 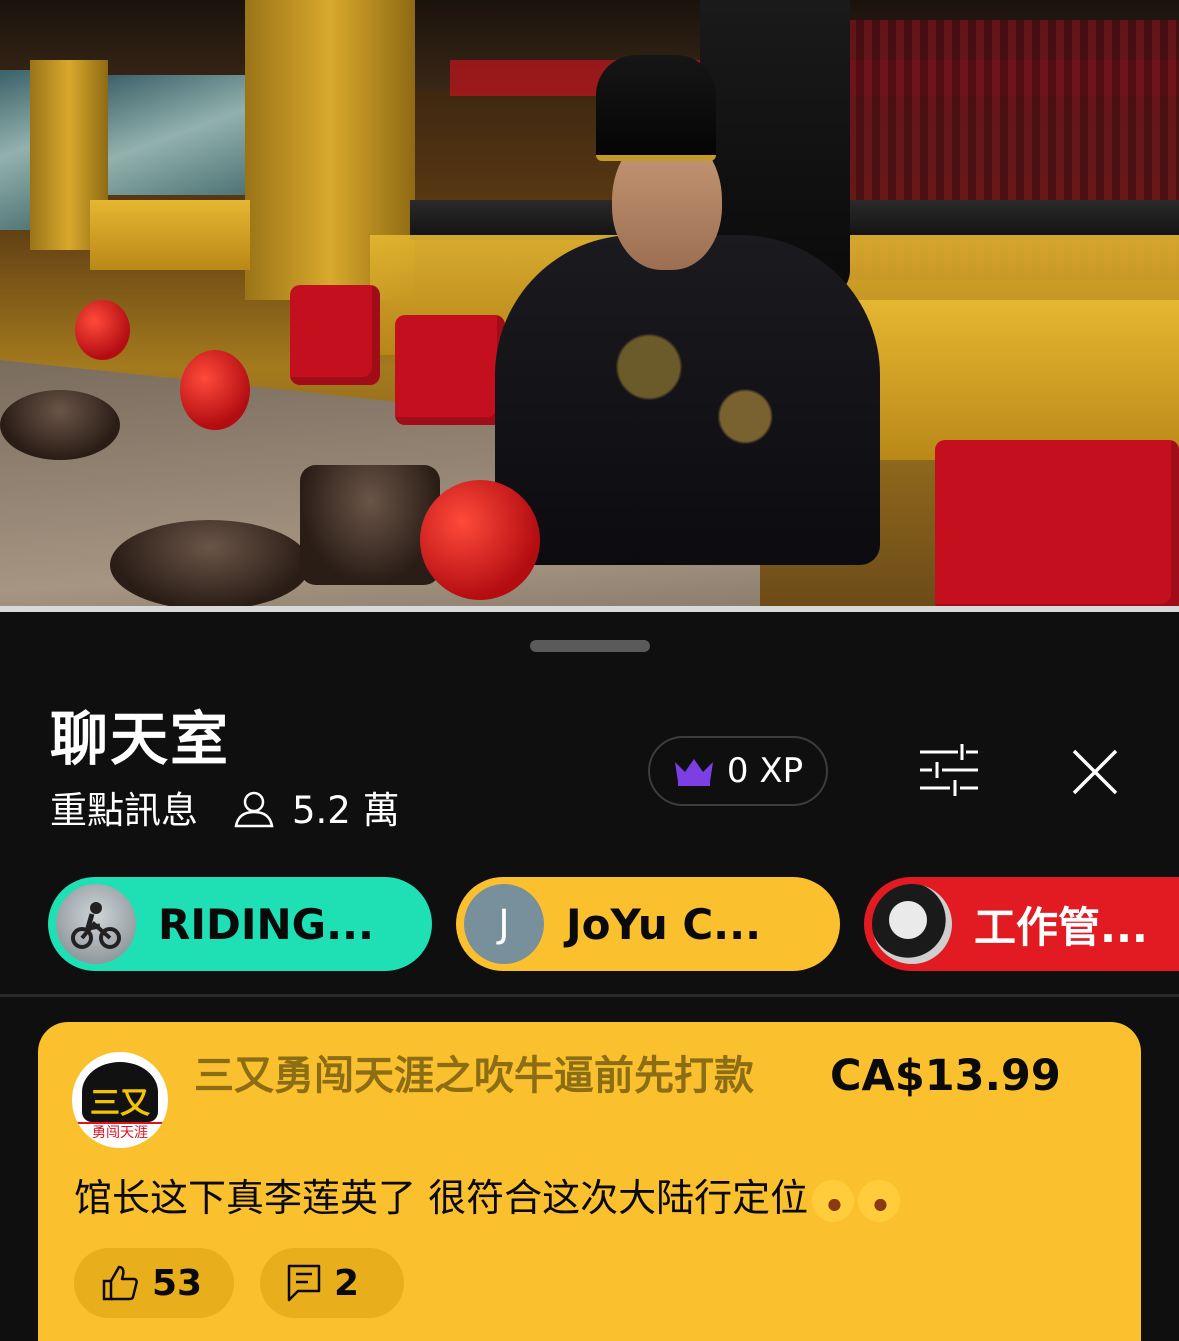 I want to click on video-hat, so click(x=656, y=108).